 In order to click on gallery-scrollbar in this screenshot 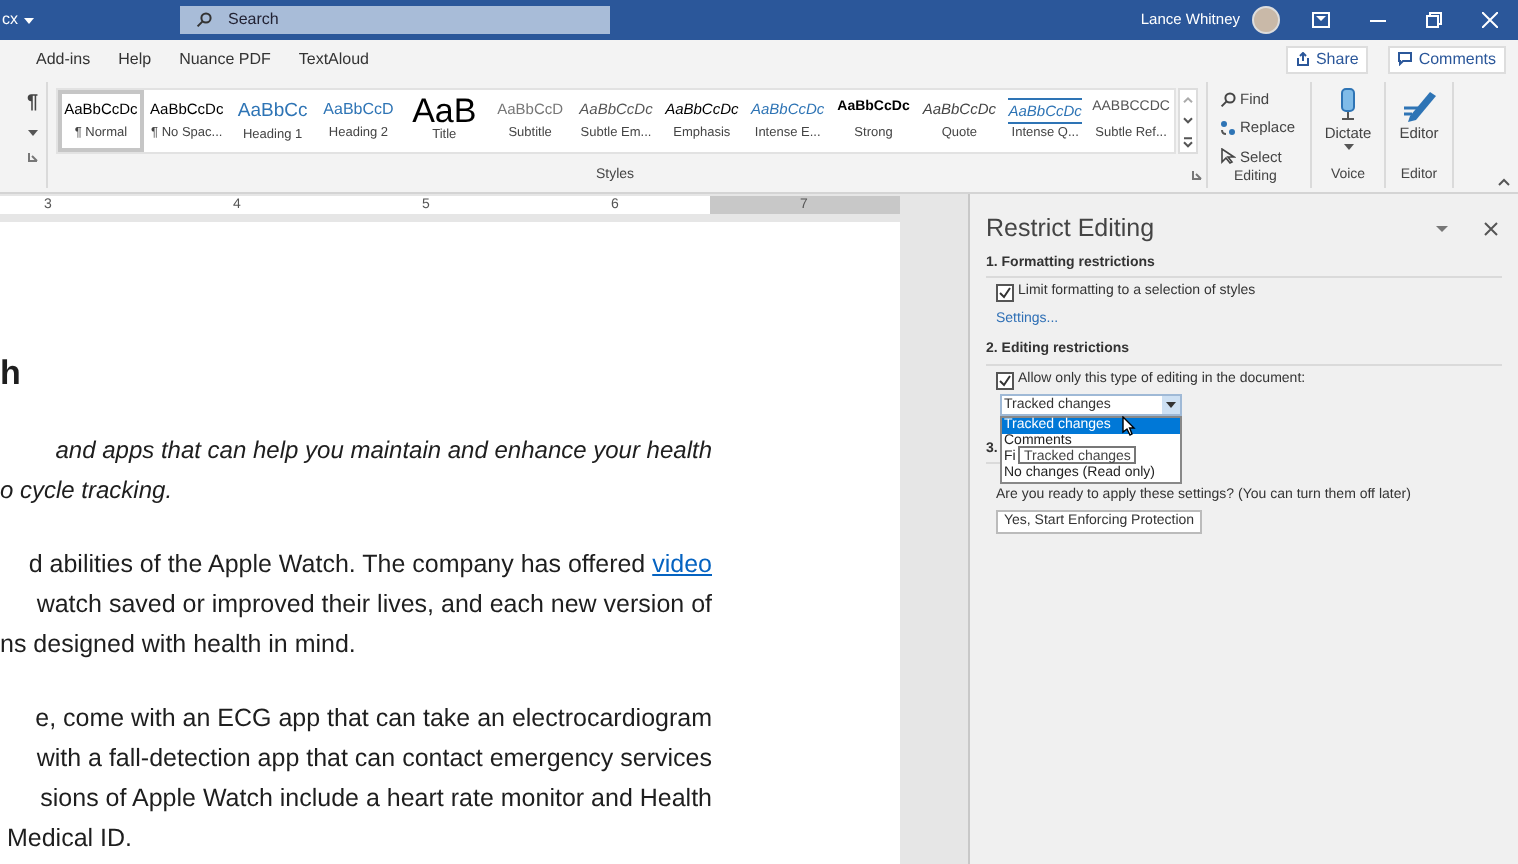, I will do `click(1188, 121)`.